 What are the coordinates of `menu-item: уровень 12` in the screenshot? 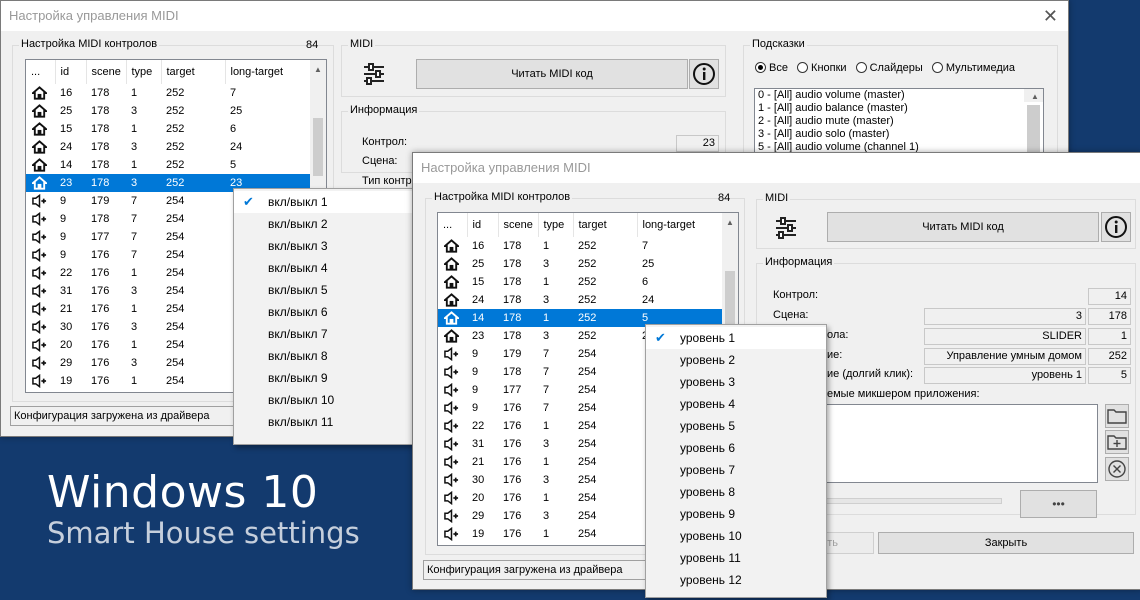 It's located at (736, 580).